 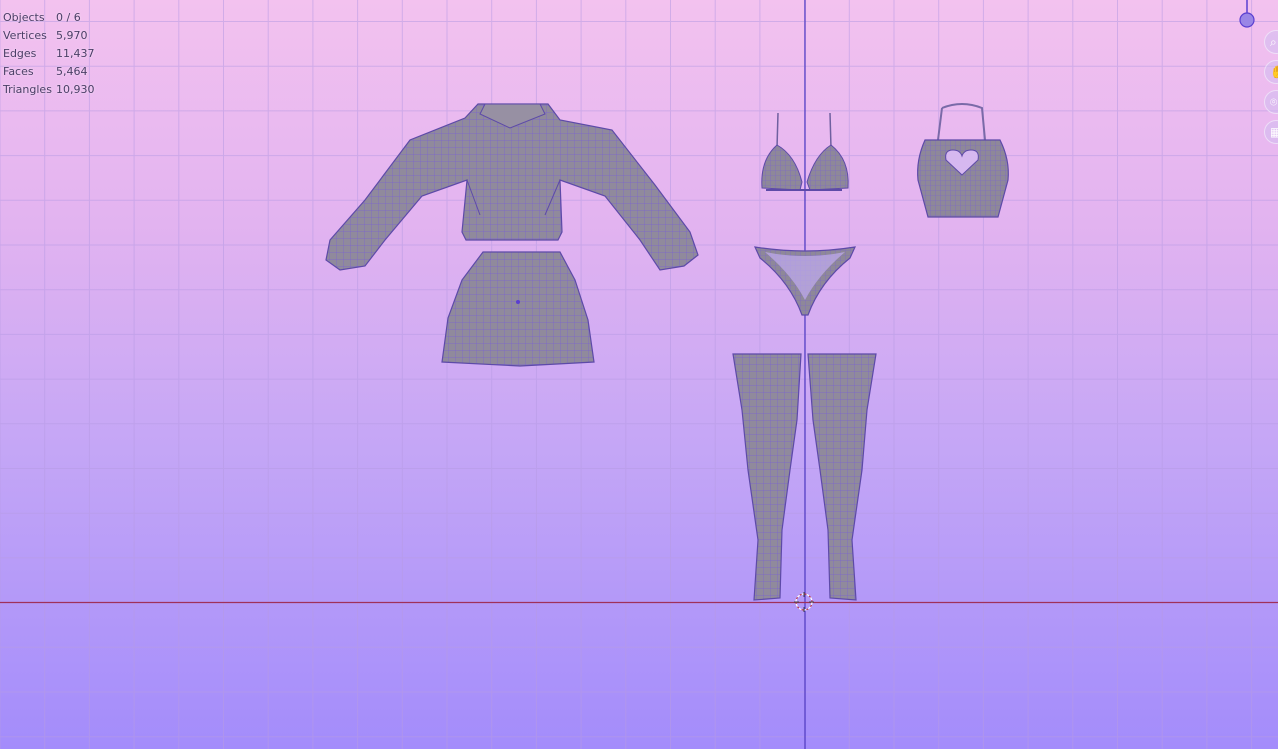 I want to click on navigation-gizmo: ⌕ ✋ ⌾ ▦, so click(x=1258, y=80).